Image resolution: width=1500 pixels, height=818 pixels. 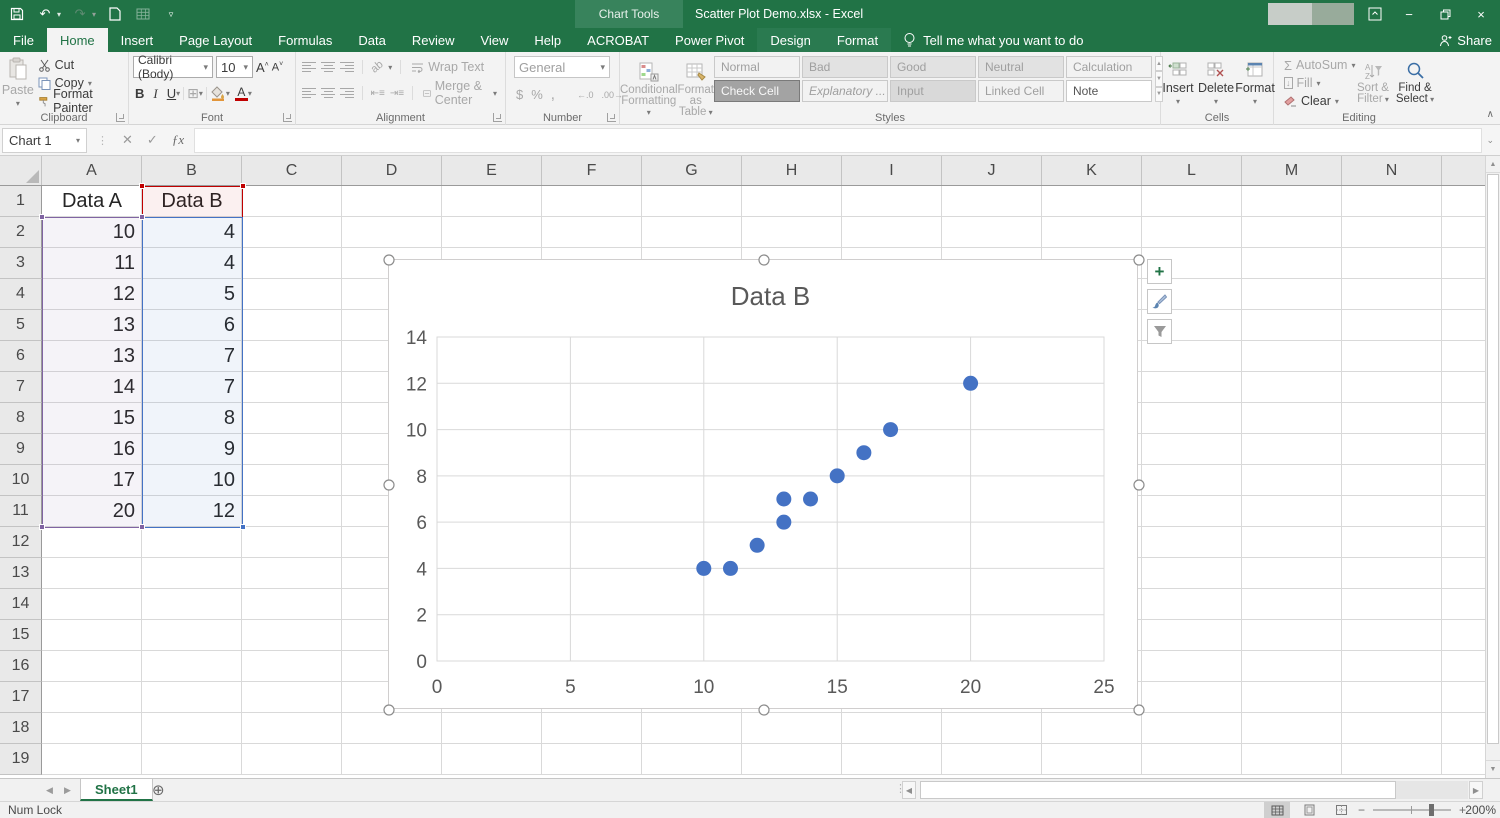 I want to click on redo-button: ↷, so click(x=80, y=14).